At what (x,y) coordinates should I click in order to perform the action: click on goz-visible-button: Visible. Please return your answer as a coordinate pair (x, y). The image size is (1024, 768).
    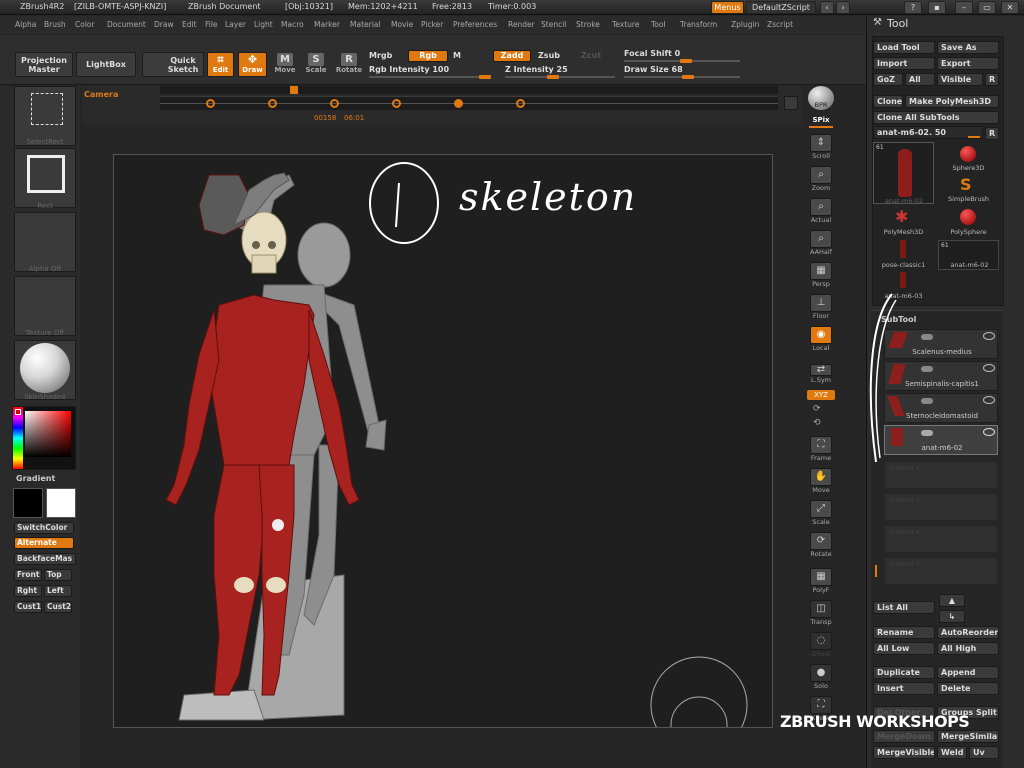
    Looking at the image, I should click on (960, 79).